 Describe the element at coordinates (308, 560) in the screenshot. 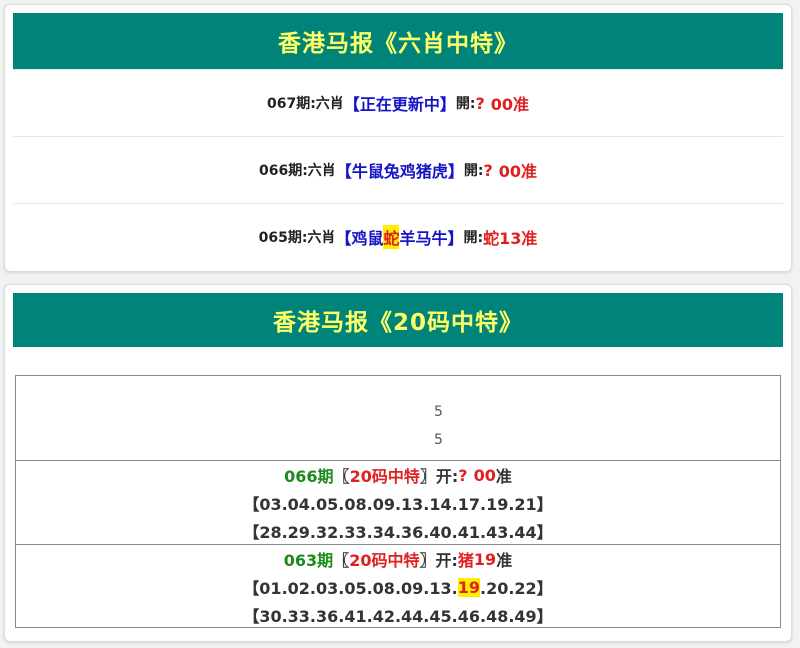

I see `period-label: 063期` at that location.